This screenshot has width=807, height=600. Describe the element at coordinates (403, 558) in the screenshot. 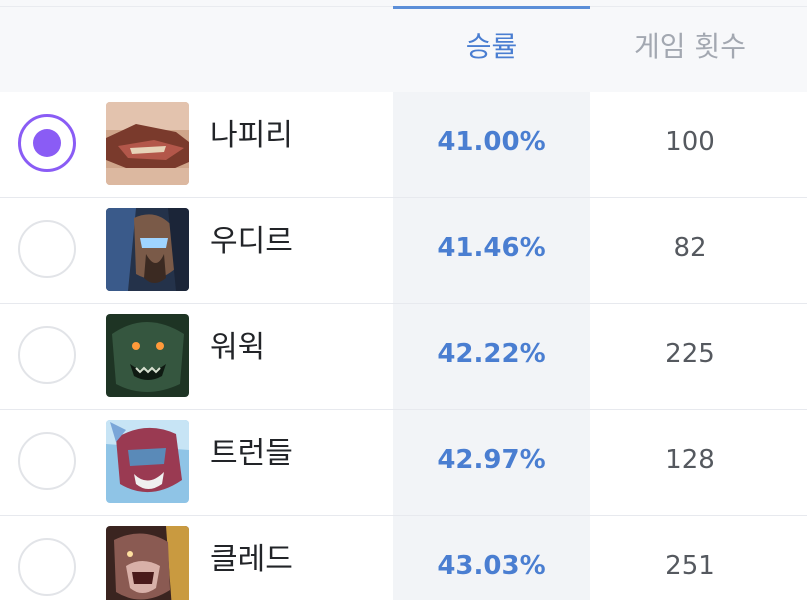

I see `table-row: 클레드 43.03% 251` at that location.